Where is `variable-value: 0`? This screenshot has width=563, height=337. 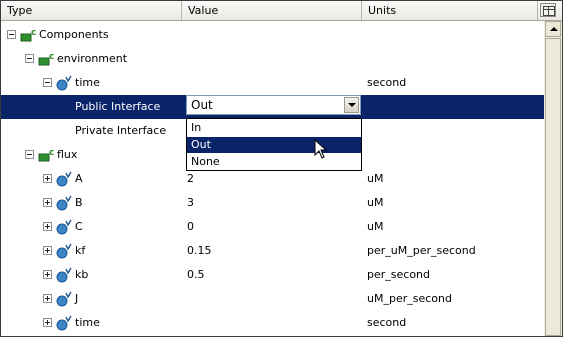
variable-value: 0 is located at coordinates (190, 227).